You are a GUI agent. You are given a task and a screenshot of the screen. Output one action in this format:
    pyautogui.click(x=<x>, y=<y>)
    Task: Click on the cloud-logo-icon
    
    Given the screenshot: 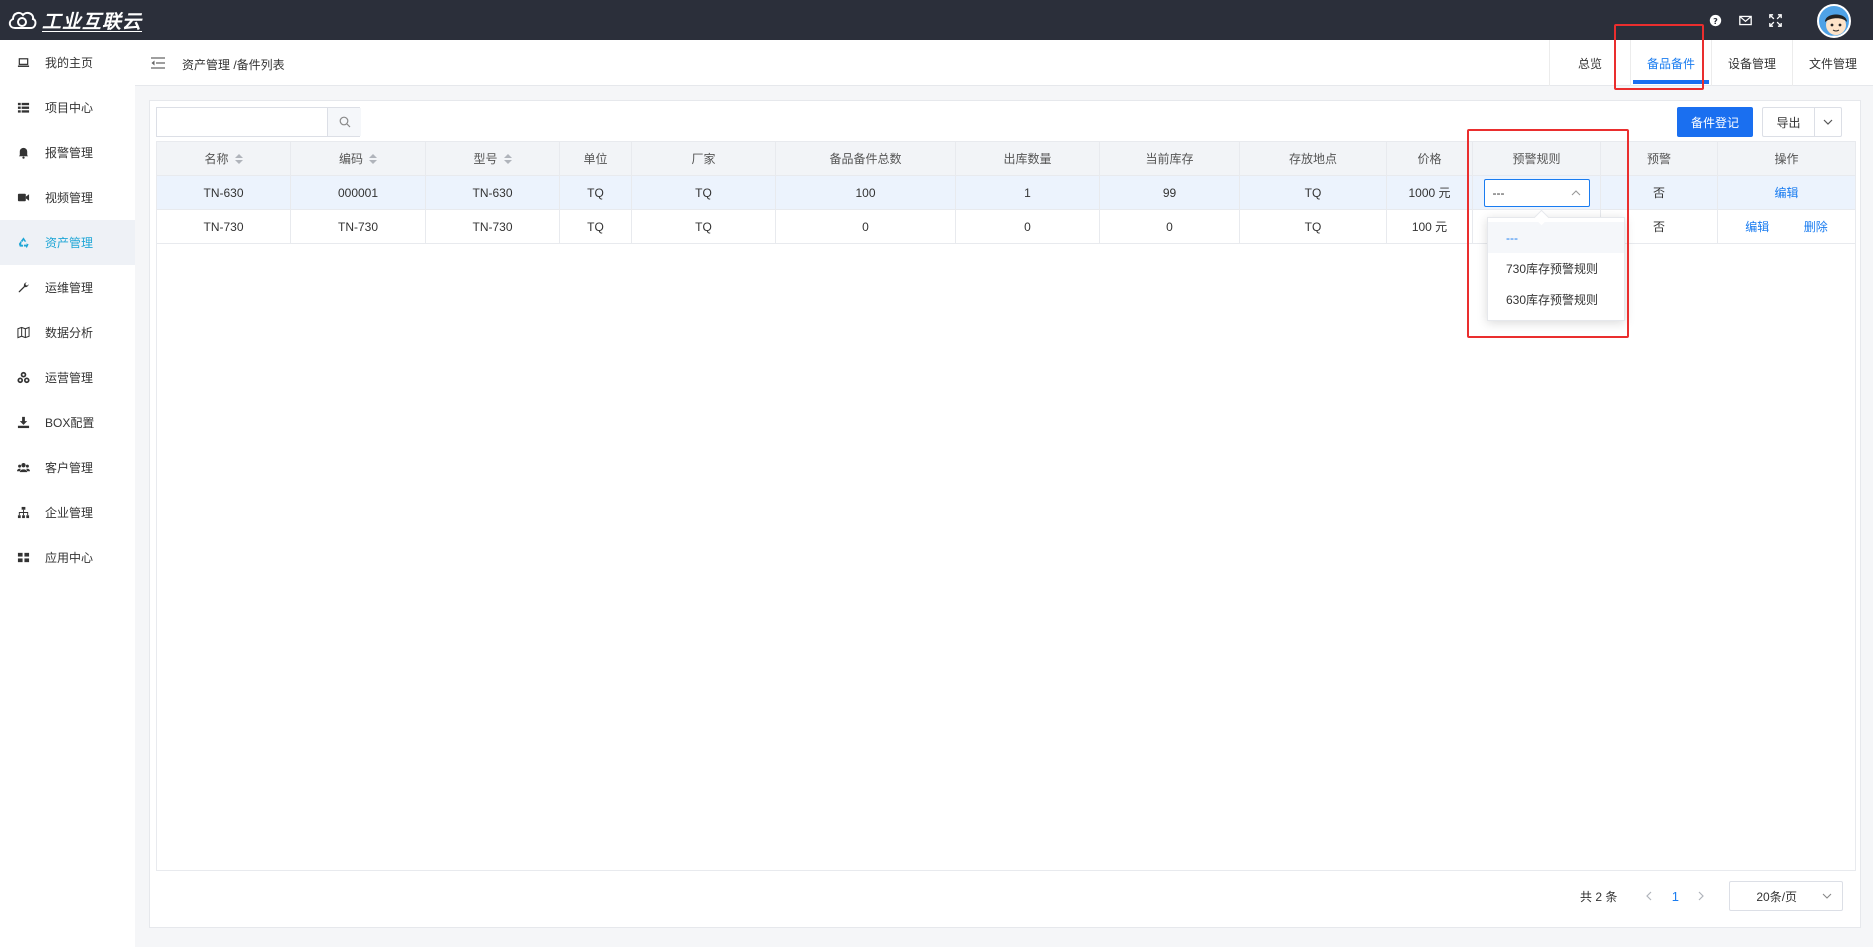 What is the action you would take?
    pyautogui.click(x=22, y=20)
    